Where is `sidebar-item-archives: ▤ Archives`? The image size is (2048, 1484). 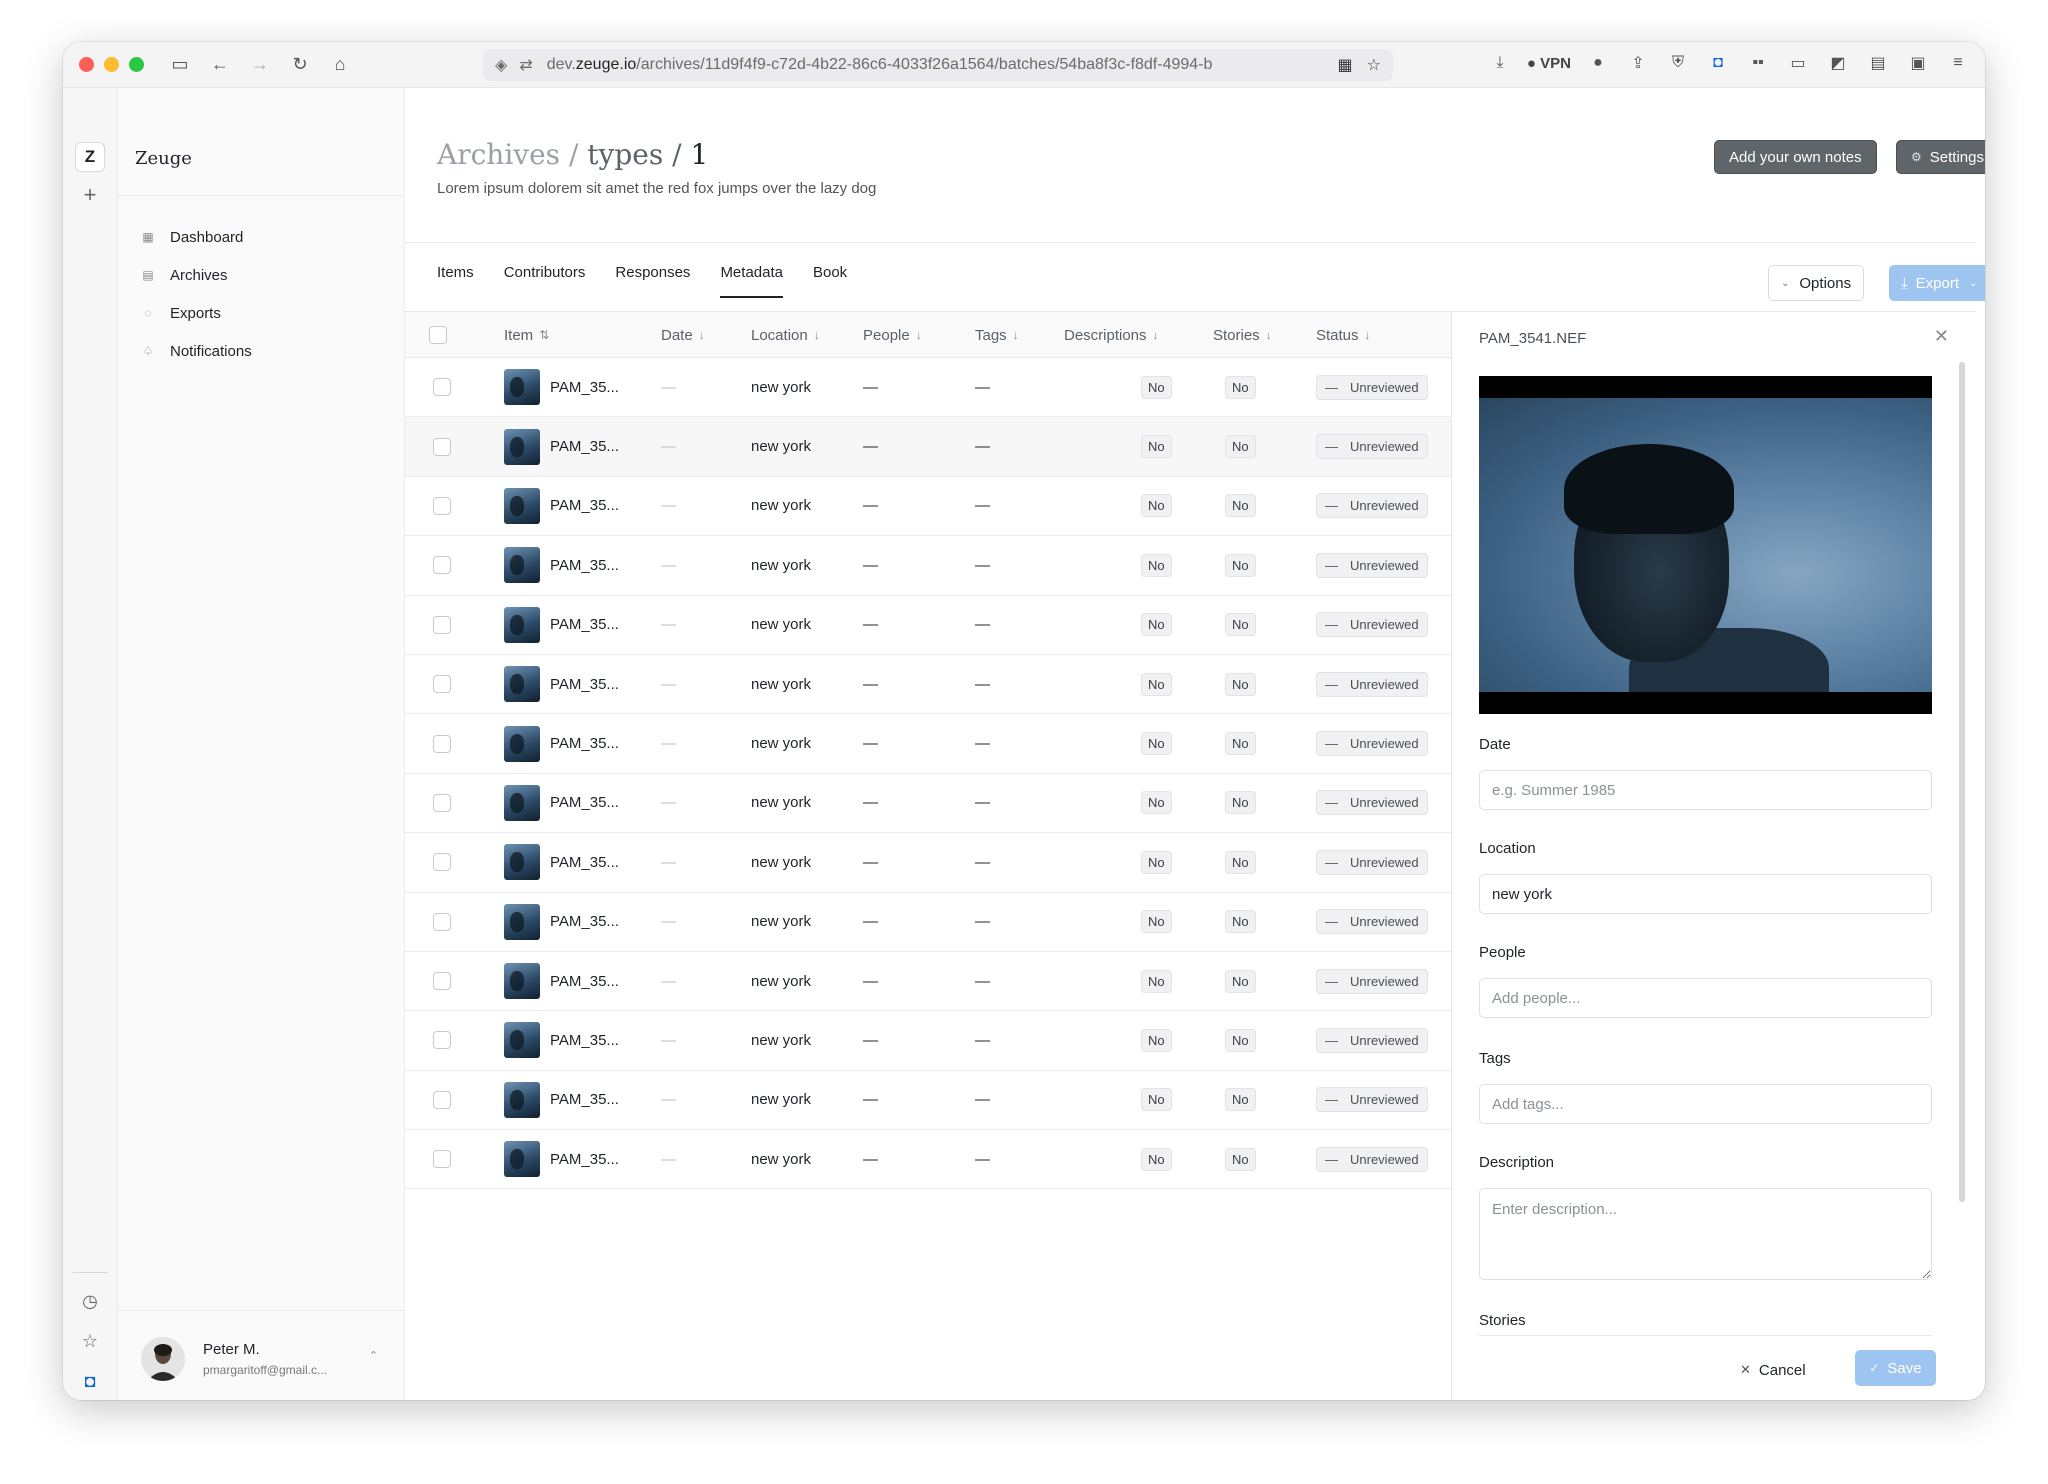
sidebar-item-archives: ▤ Archives is located at coordinates (196, 275).